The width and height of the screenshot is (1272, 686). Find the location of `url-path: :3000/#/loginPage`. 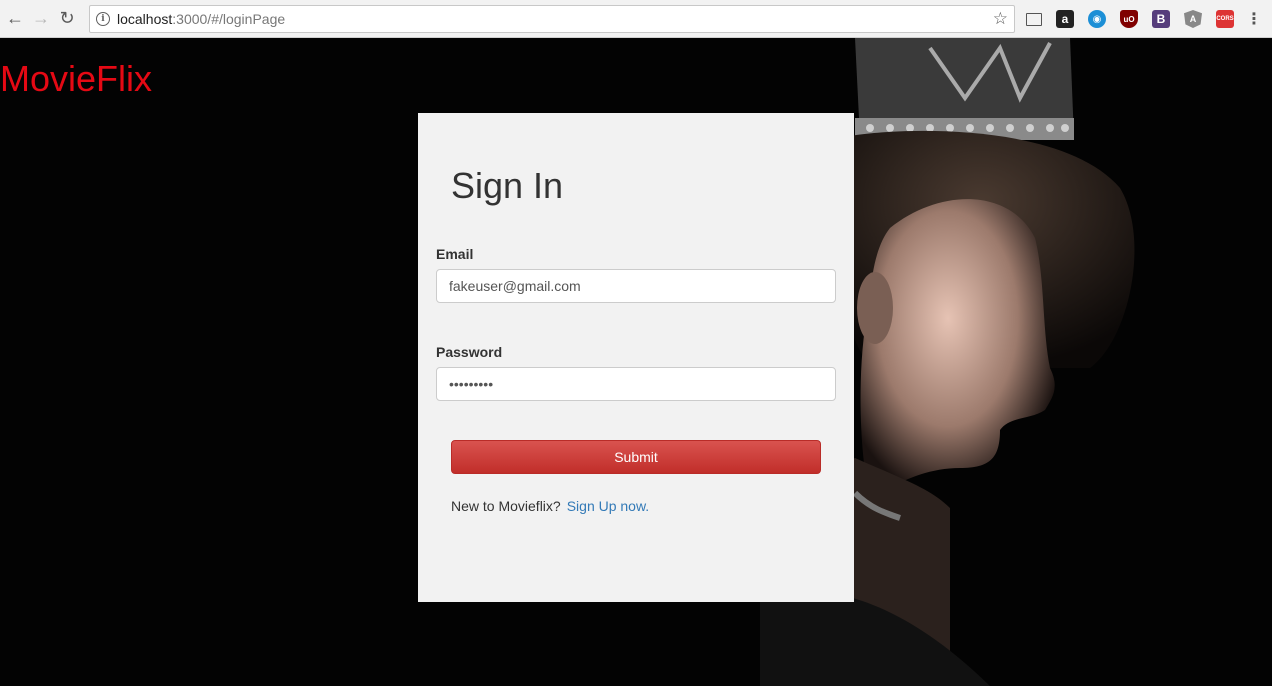

url-path: :3000/#/loginPage is located at coordinates (229, 19).